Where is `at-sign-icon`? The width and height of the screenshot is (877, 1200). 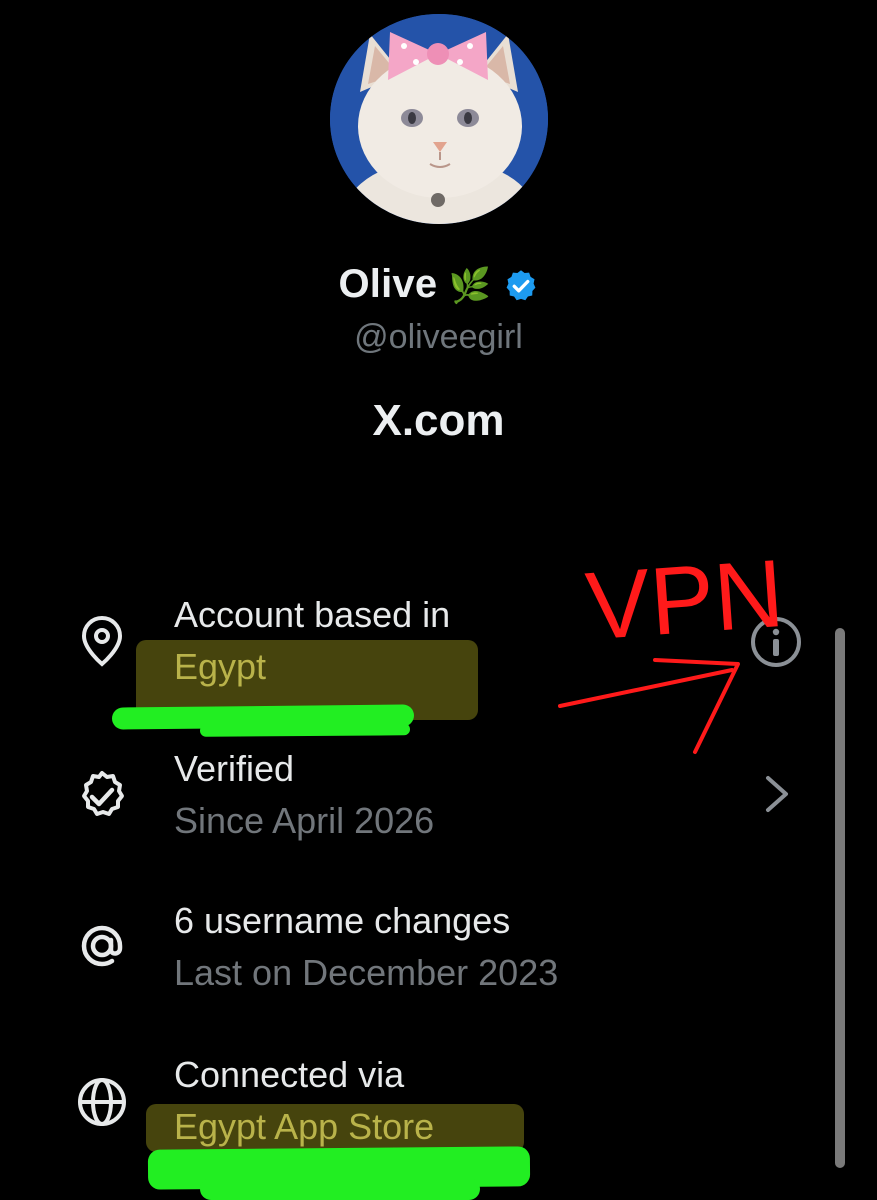 at-sign-icon is located at coordinates (102, 946).